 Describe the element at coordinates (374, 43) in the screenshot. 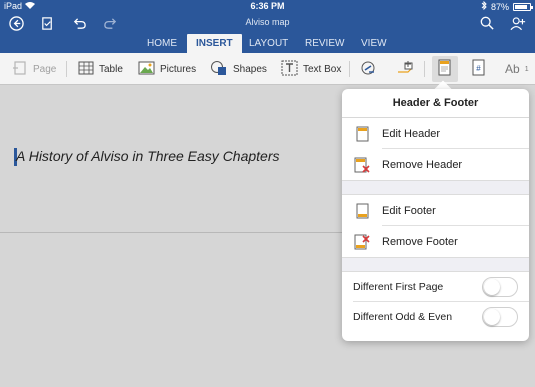

I see `tab-view: VIEW` at that location.